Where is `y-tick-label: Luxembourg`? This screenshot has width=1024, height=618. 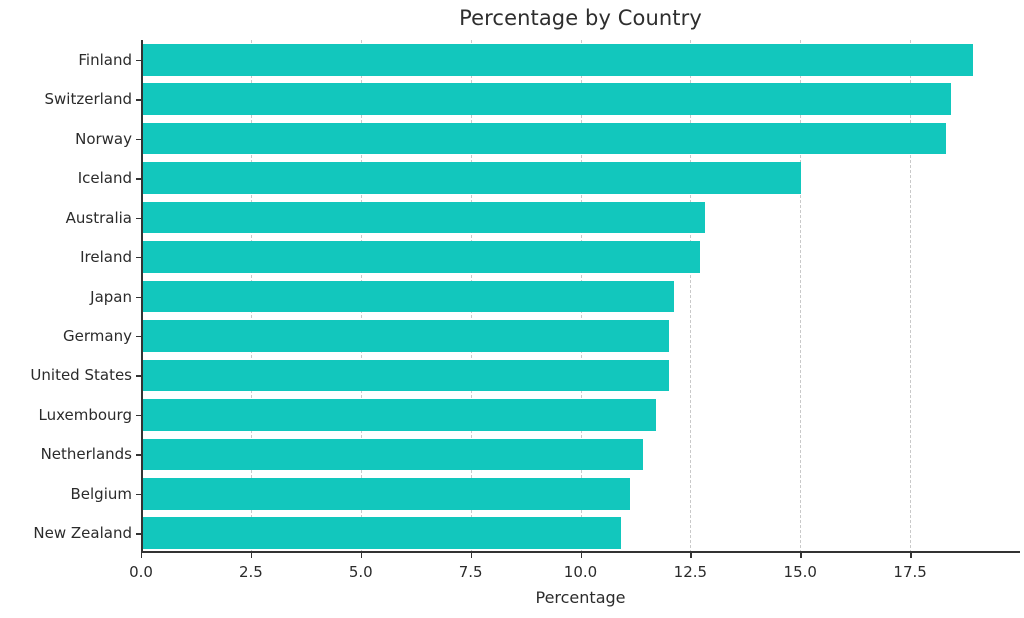 y-tick-label: Luxembourg is located at coordinates (85, 414).